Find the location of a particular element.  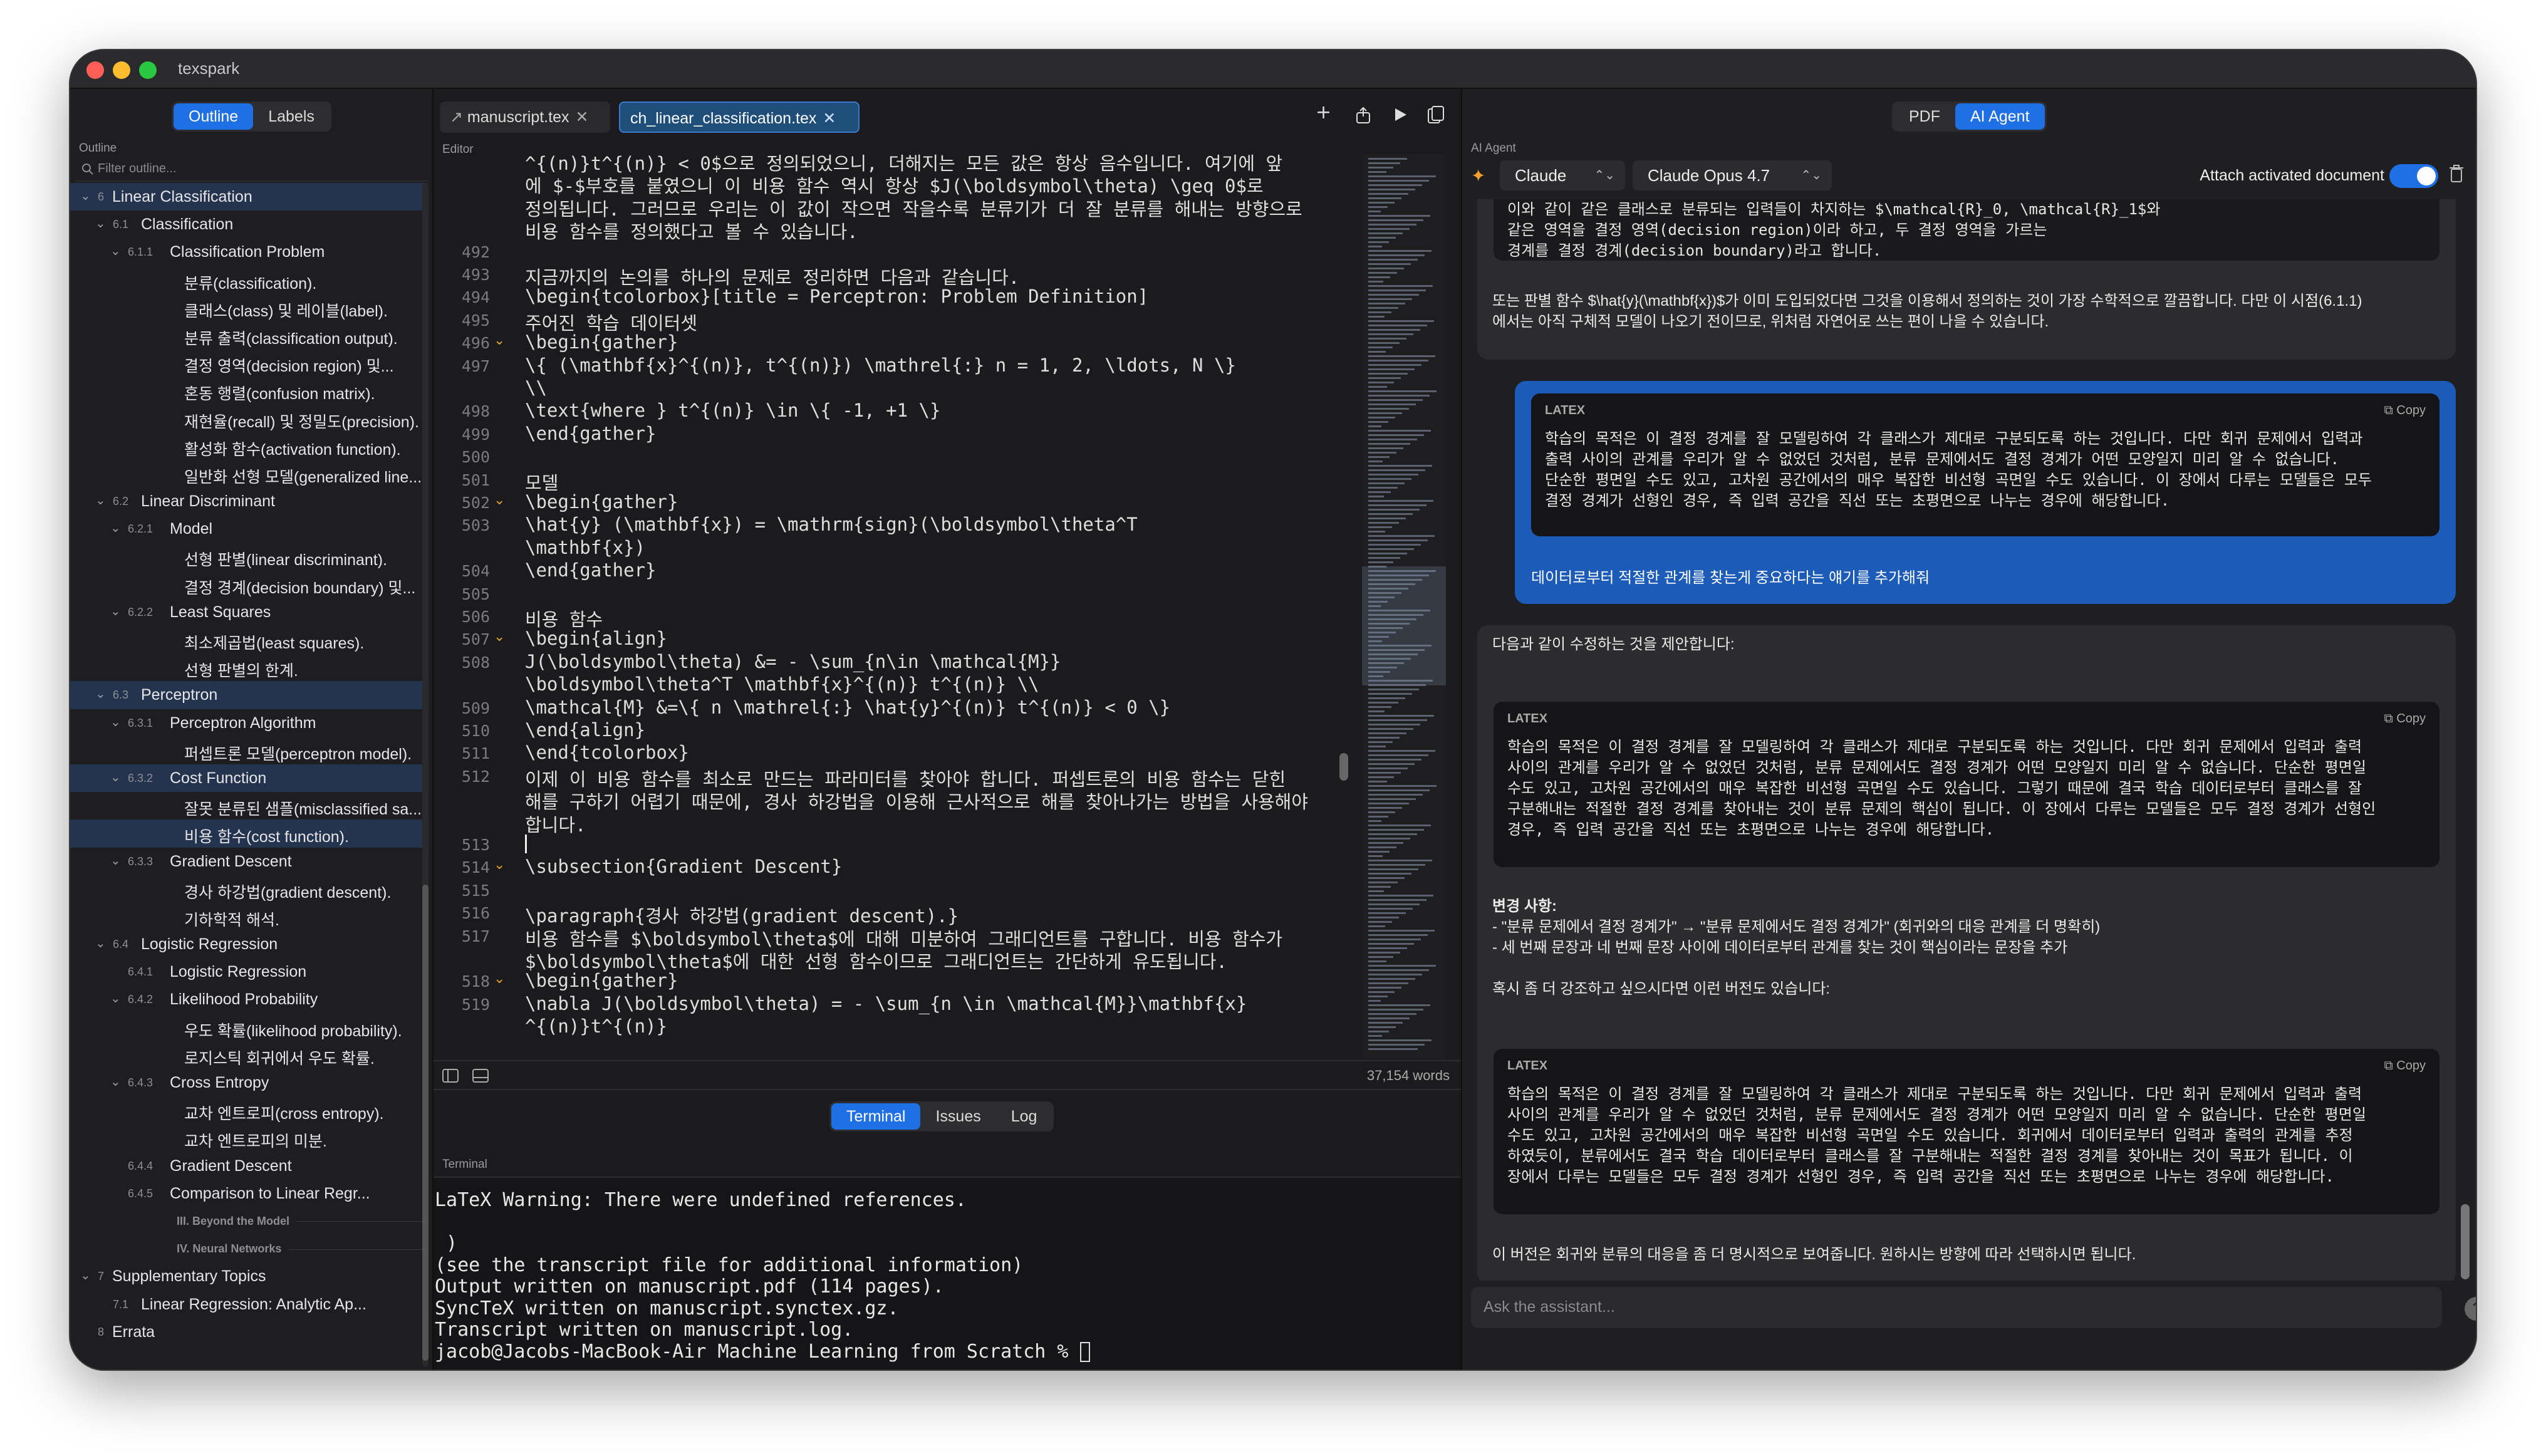

code-line: 합니다. is located at coordinates (891, 823).